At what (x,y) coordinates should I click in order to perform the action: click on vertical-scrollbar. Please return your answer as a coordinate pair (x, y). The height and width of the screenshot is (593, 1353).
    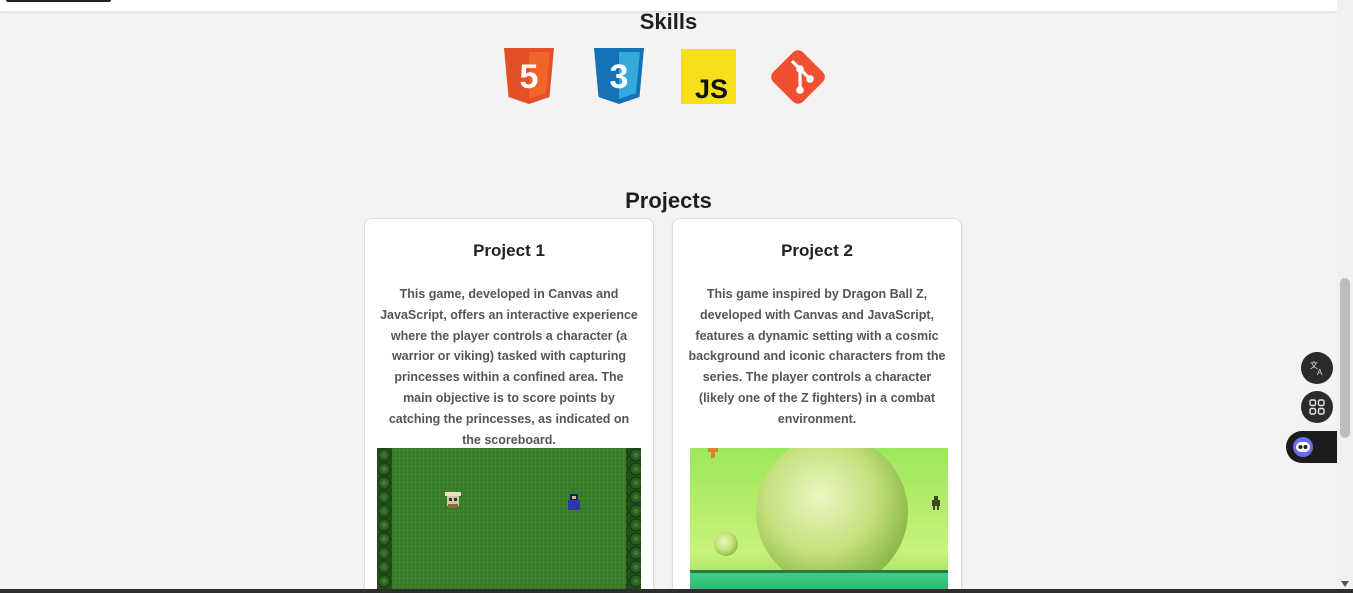
    Looking at the image, I should click on (1345, 296).